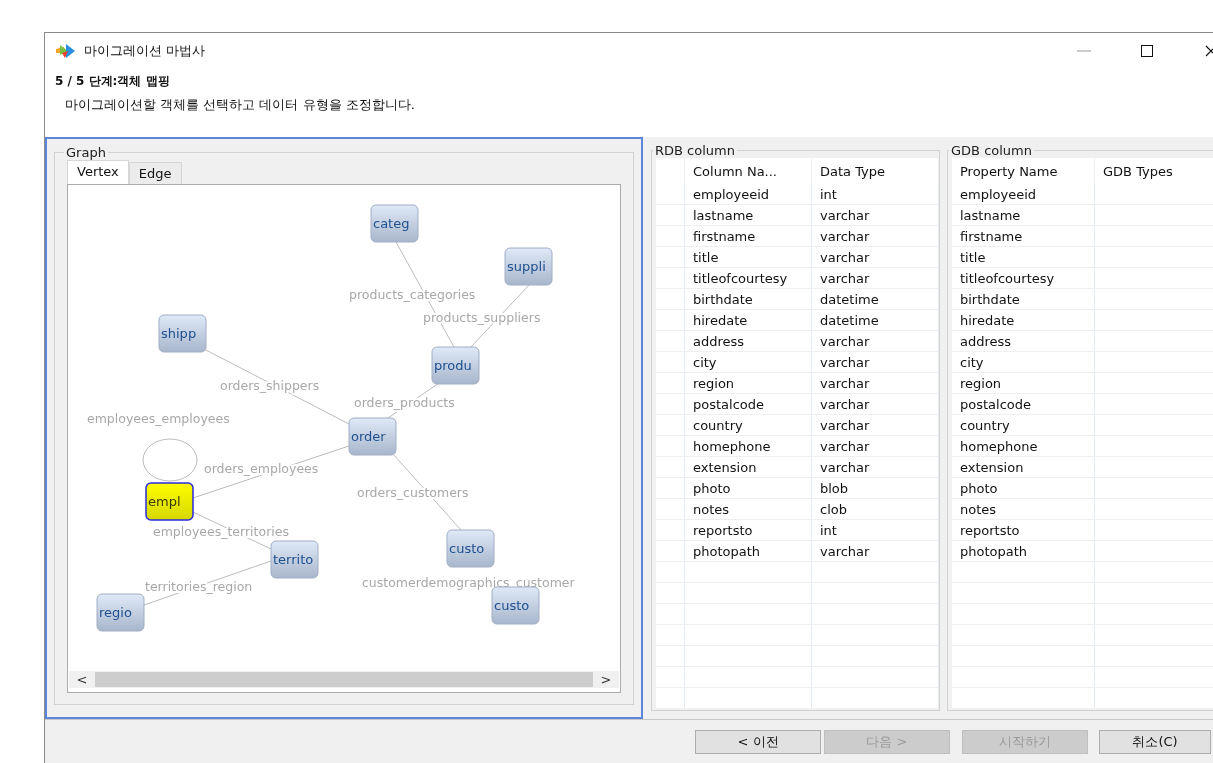  I want to click on edge-label: orders_products, so click(404, 402).